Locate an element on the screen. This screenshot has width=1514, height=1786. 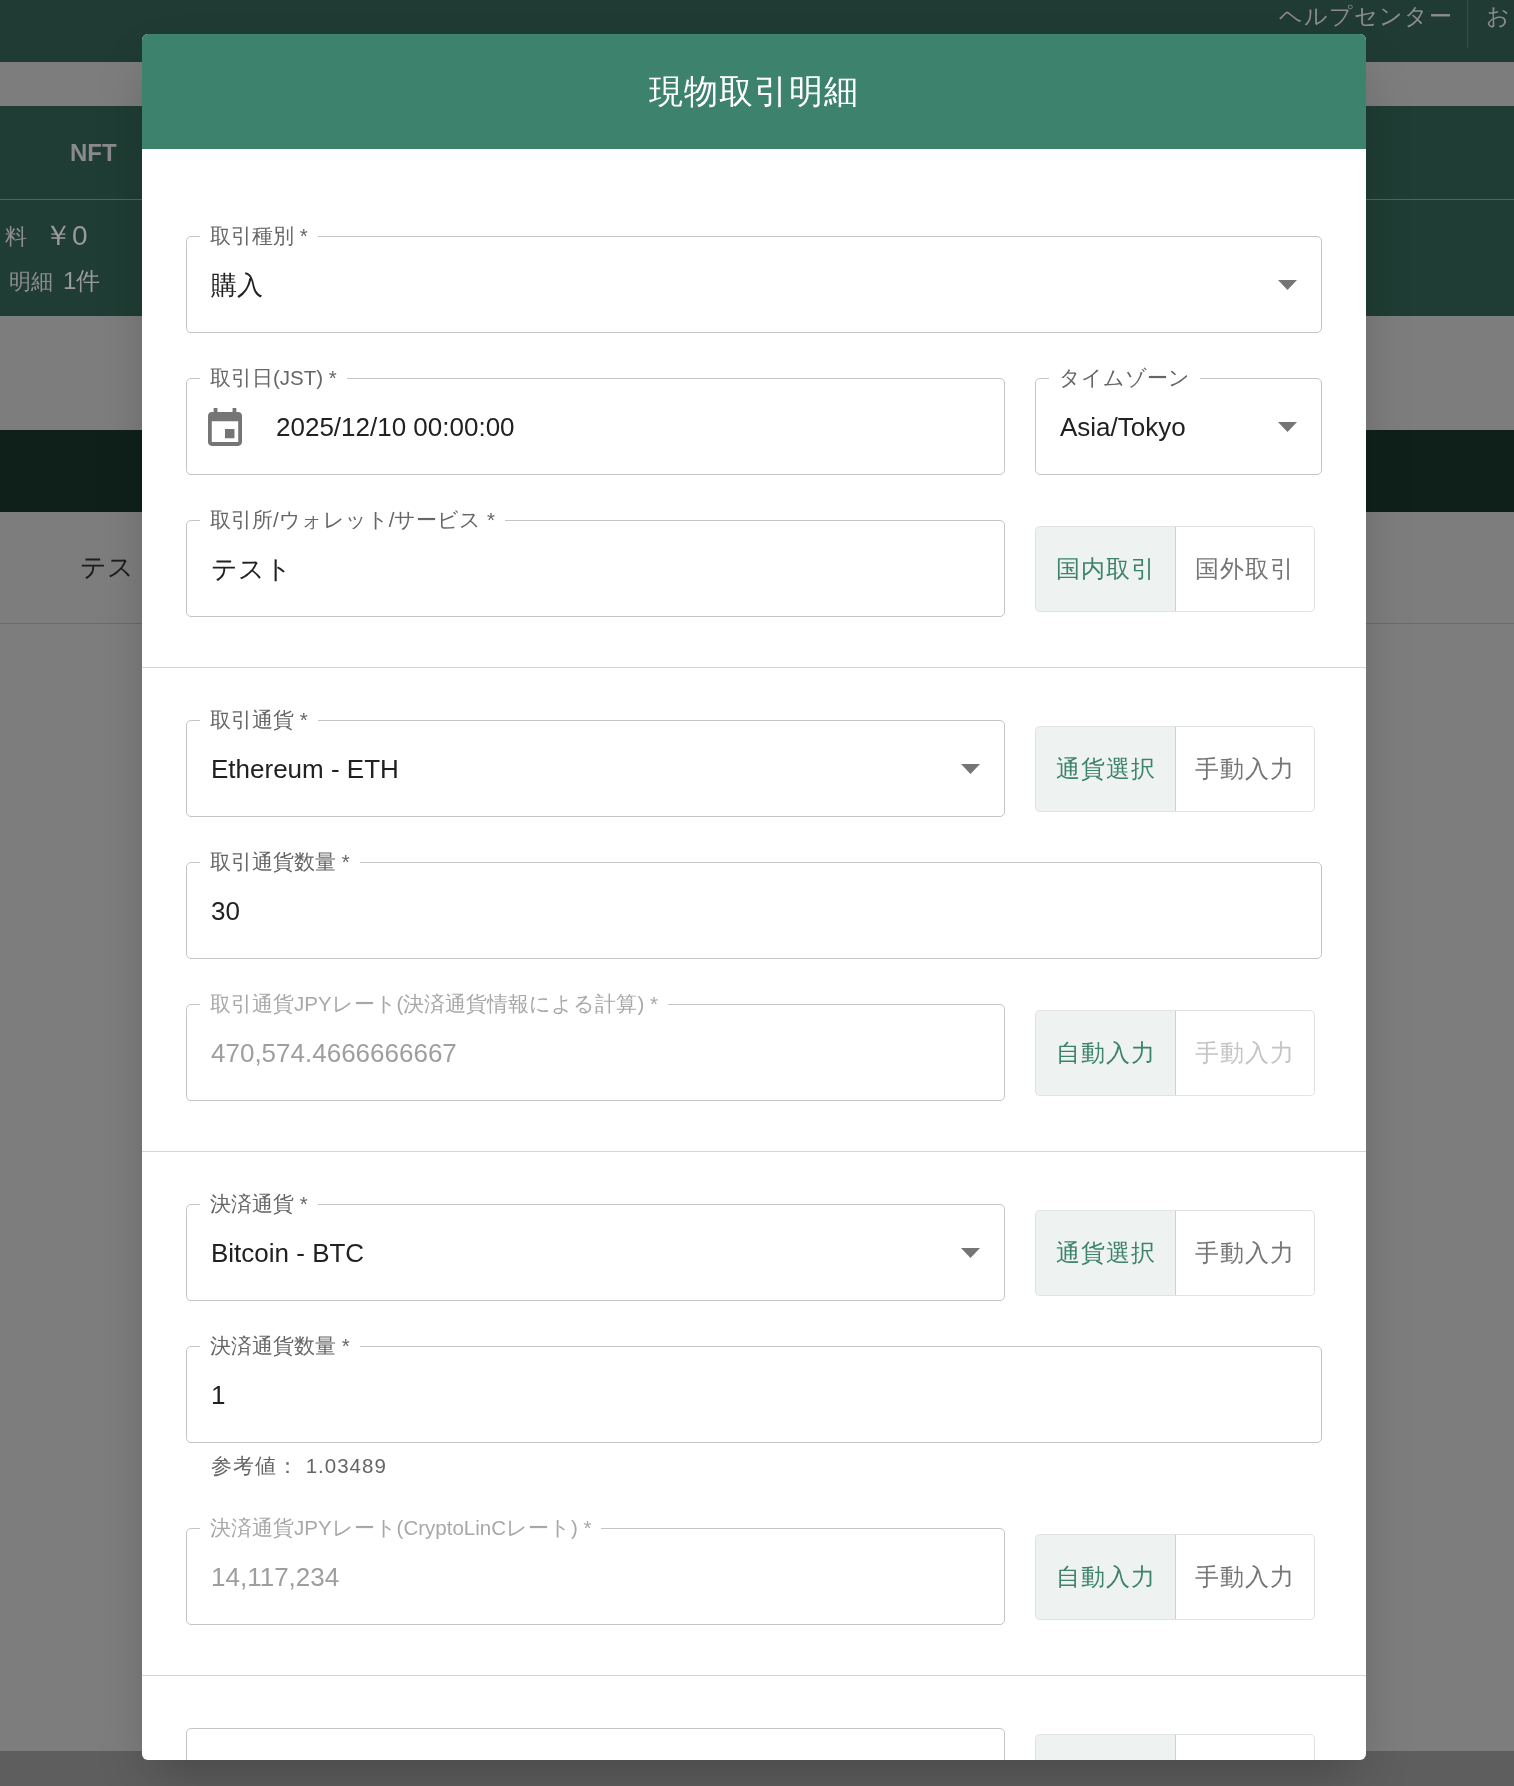
nav-tab: NFT is located at coordinates (93, 152).